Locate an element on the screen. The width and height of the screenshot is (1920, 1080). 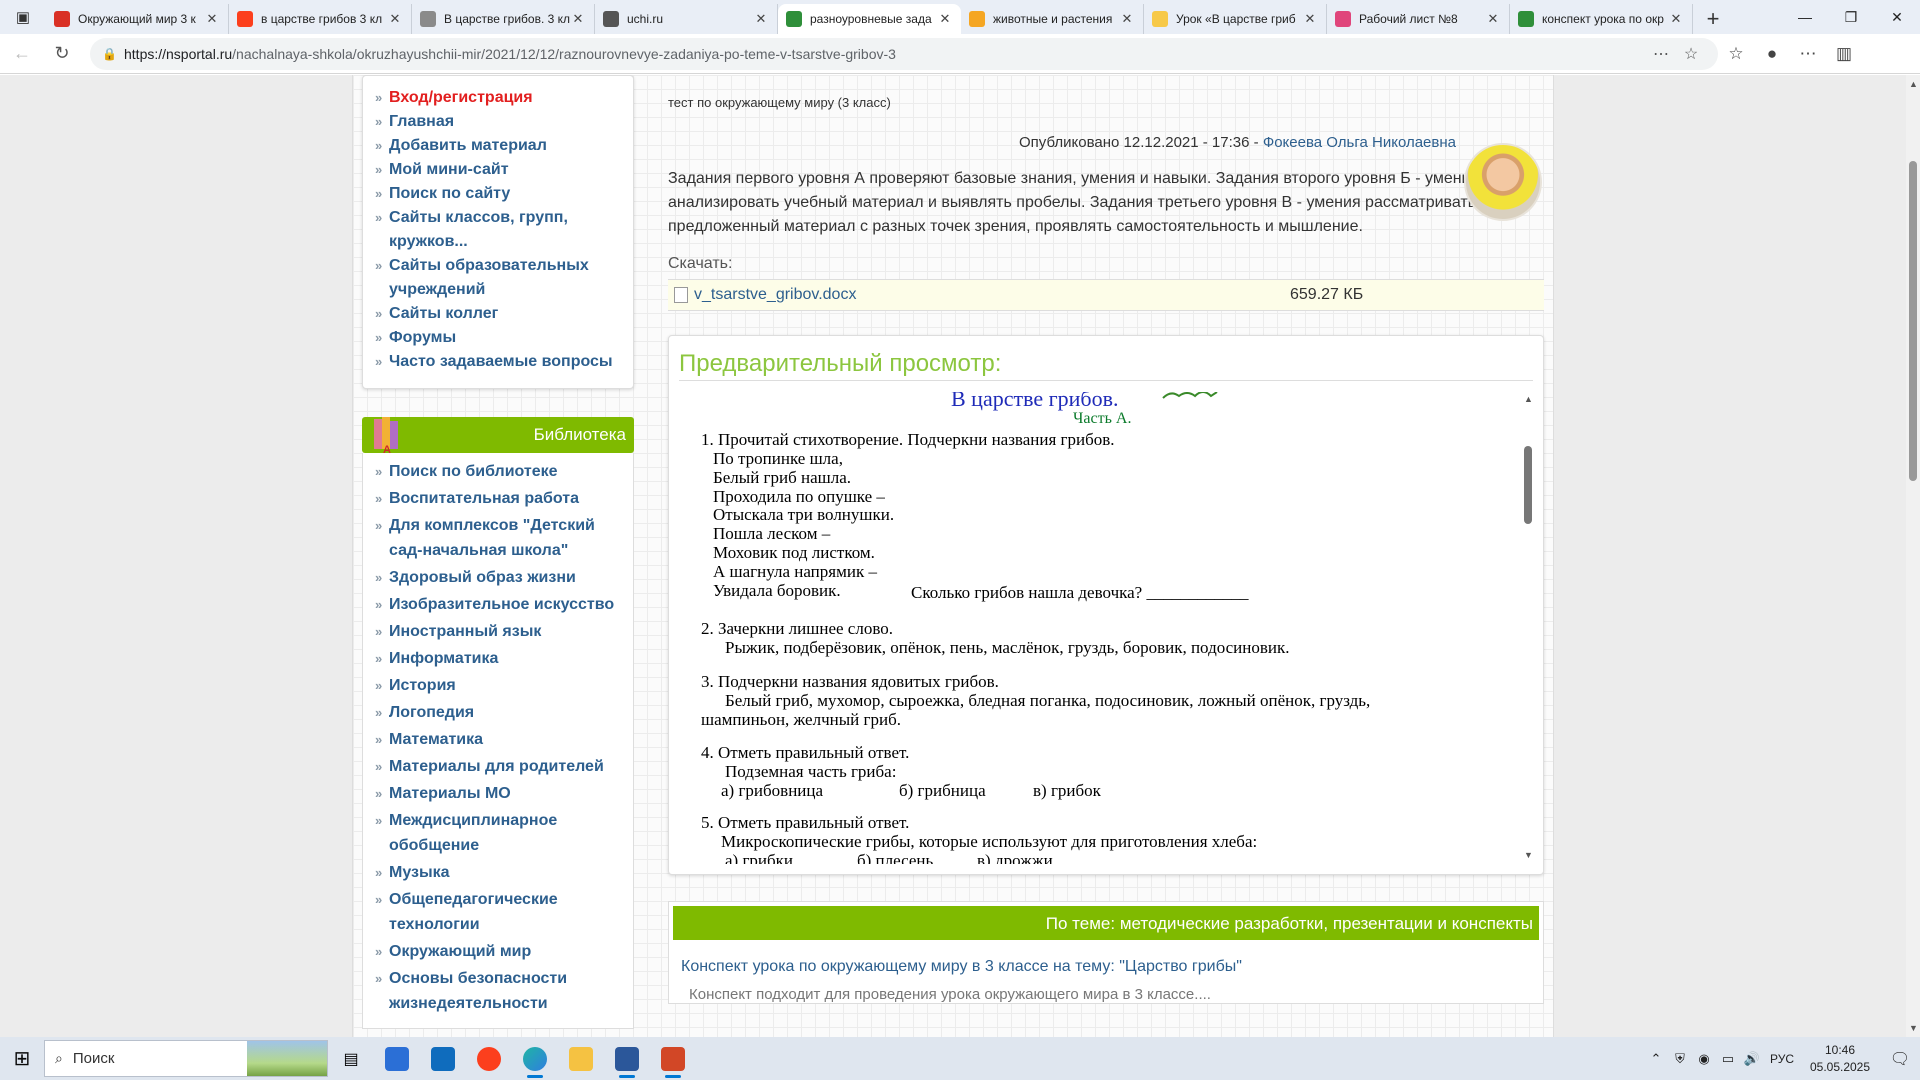
library-item: » Информатика is located at coordinates (499, 658).